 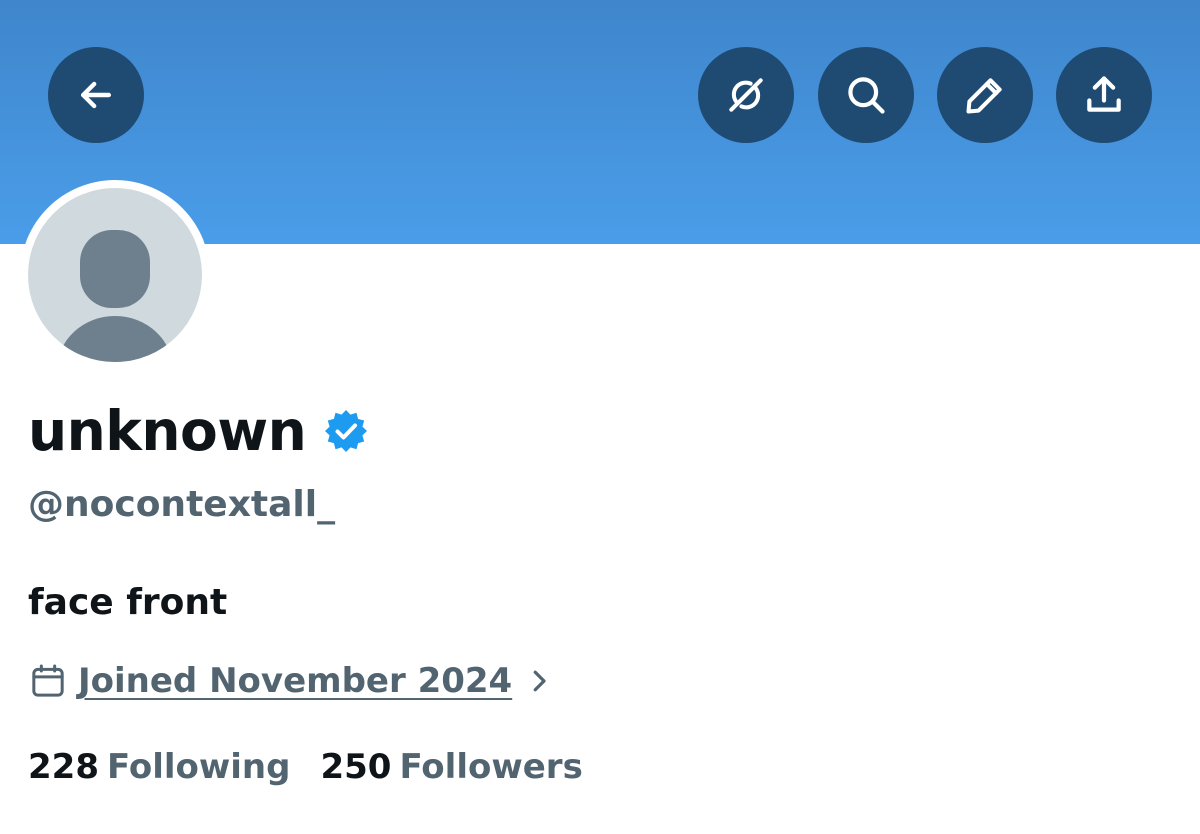 I want to click on name-row: unknown, so click(x=199, y=431).